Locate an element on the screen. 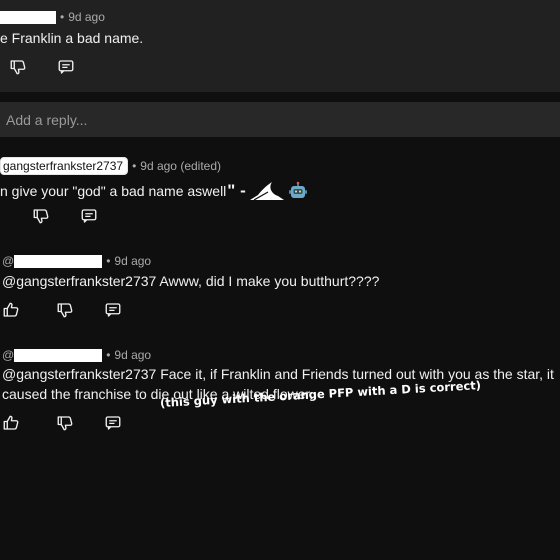  reply-1-time: 9d ago (edited) is located at coordinates (181, 166).